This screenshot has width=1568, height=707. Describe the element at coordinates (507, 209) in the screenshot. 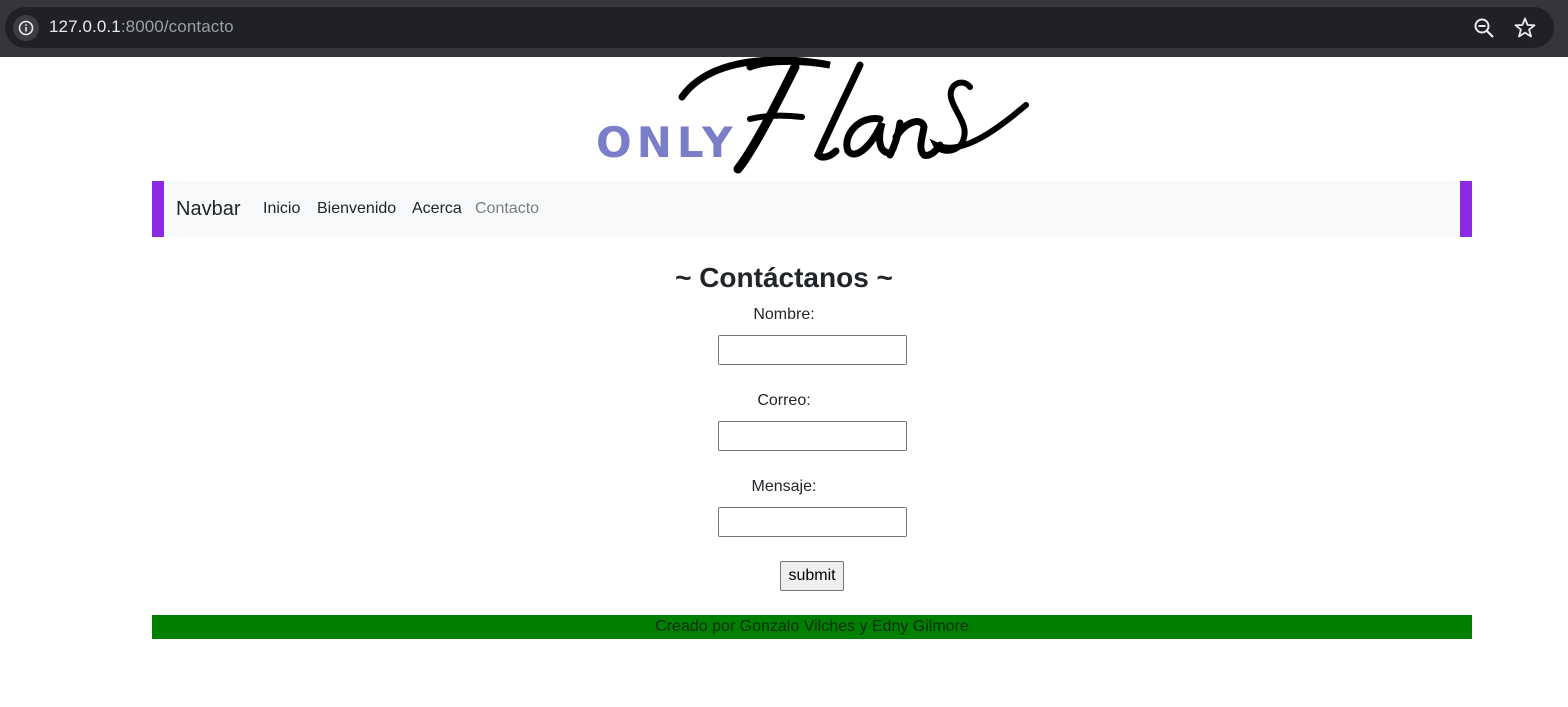

I see `nav-link-contacto: Contacto` at that location.